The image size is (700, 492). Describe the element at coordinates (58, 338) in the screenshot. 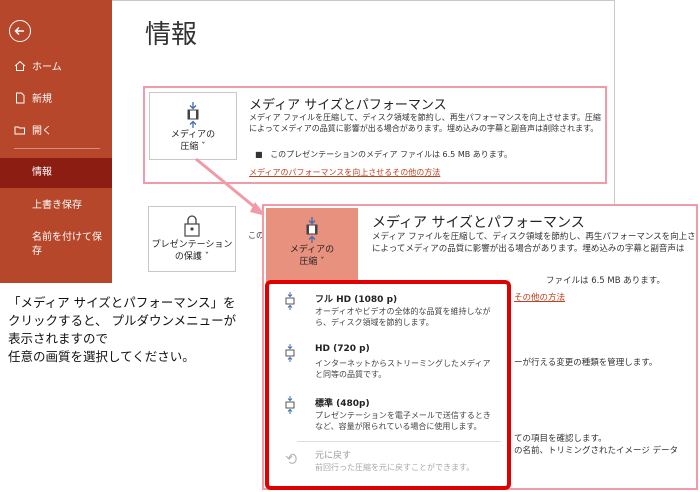

I see `caption-line: 表示されますので` at that location.